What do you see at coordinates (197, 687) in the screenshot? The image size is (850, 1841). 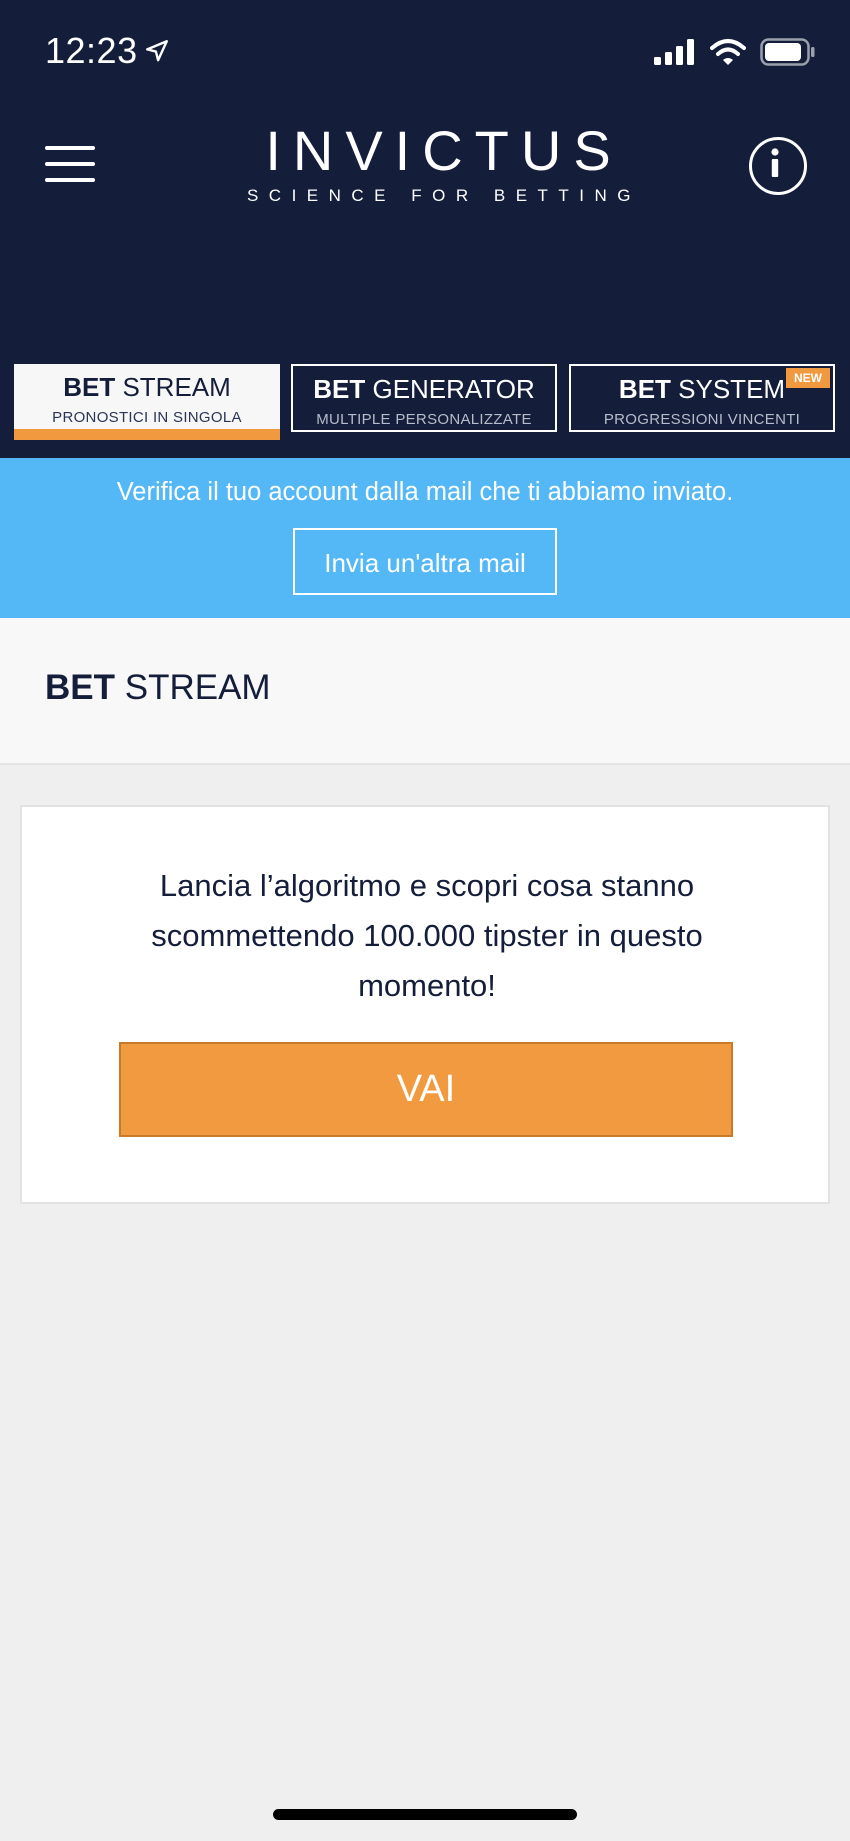 I see `title-rest: STREAM` at bounding box center [197, 687].